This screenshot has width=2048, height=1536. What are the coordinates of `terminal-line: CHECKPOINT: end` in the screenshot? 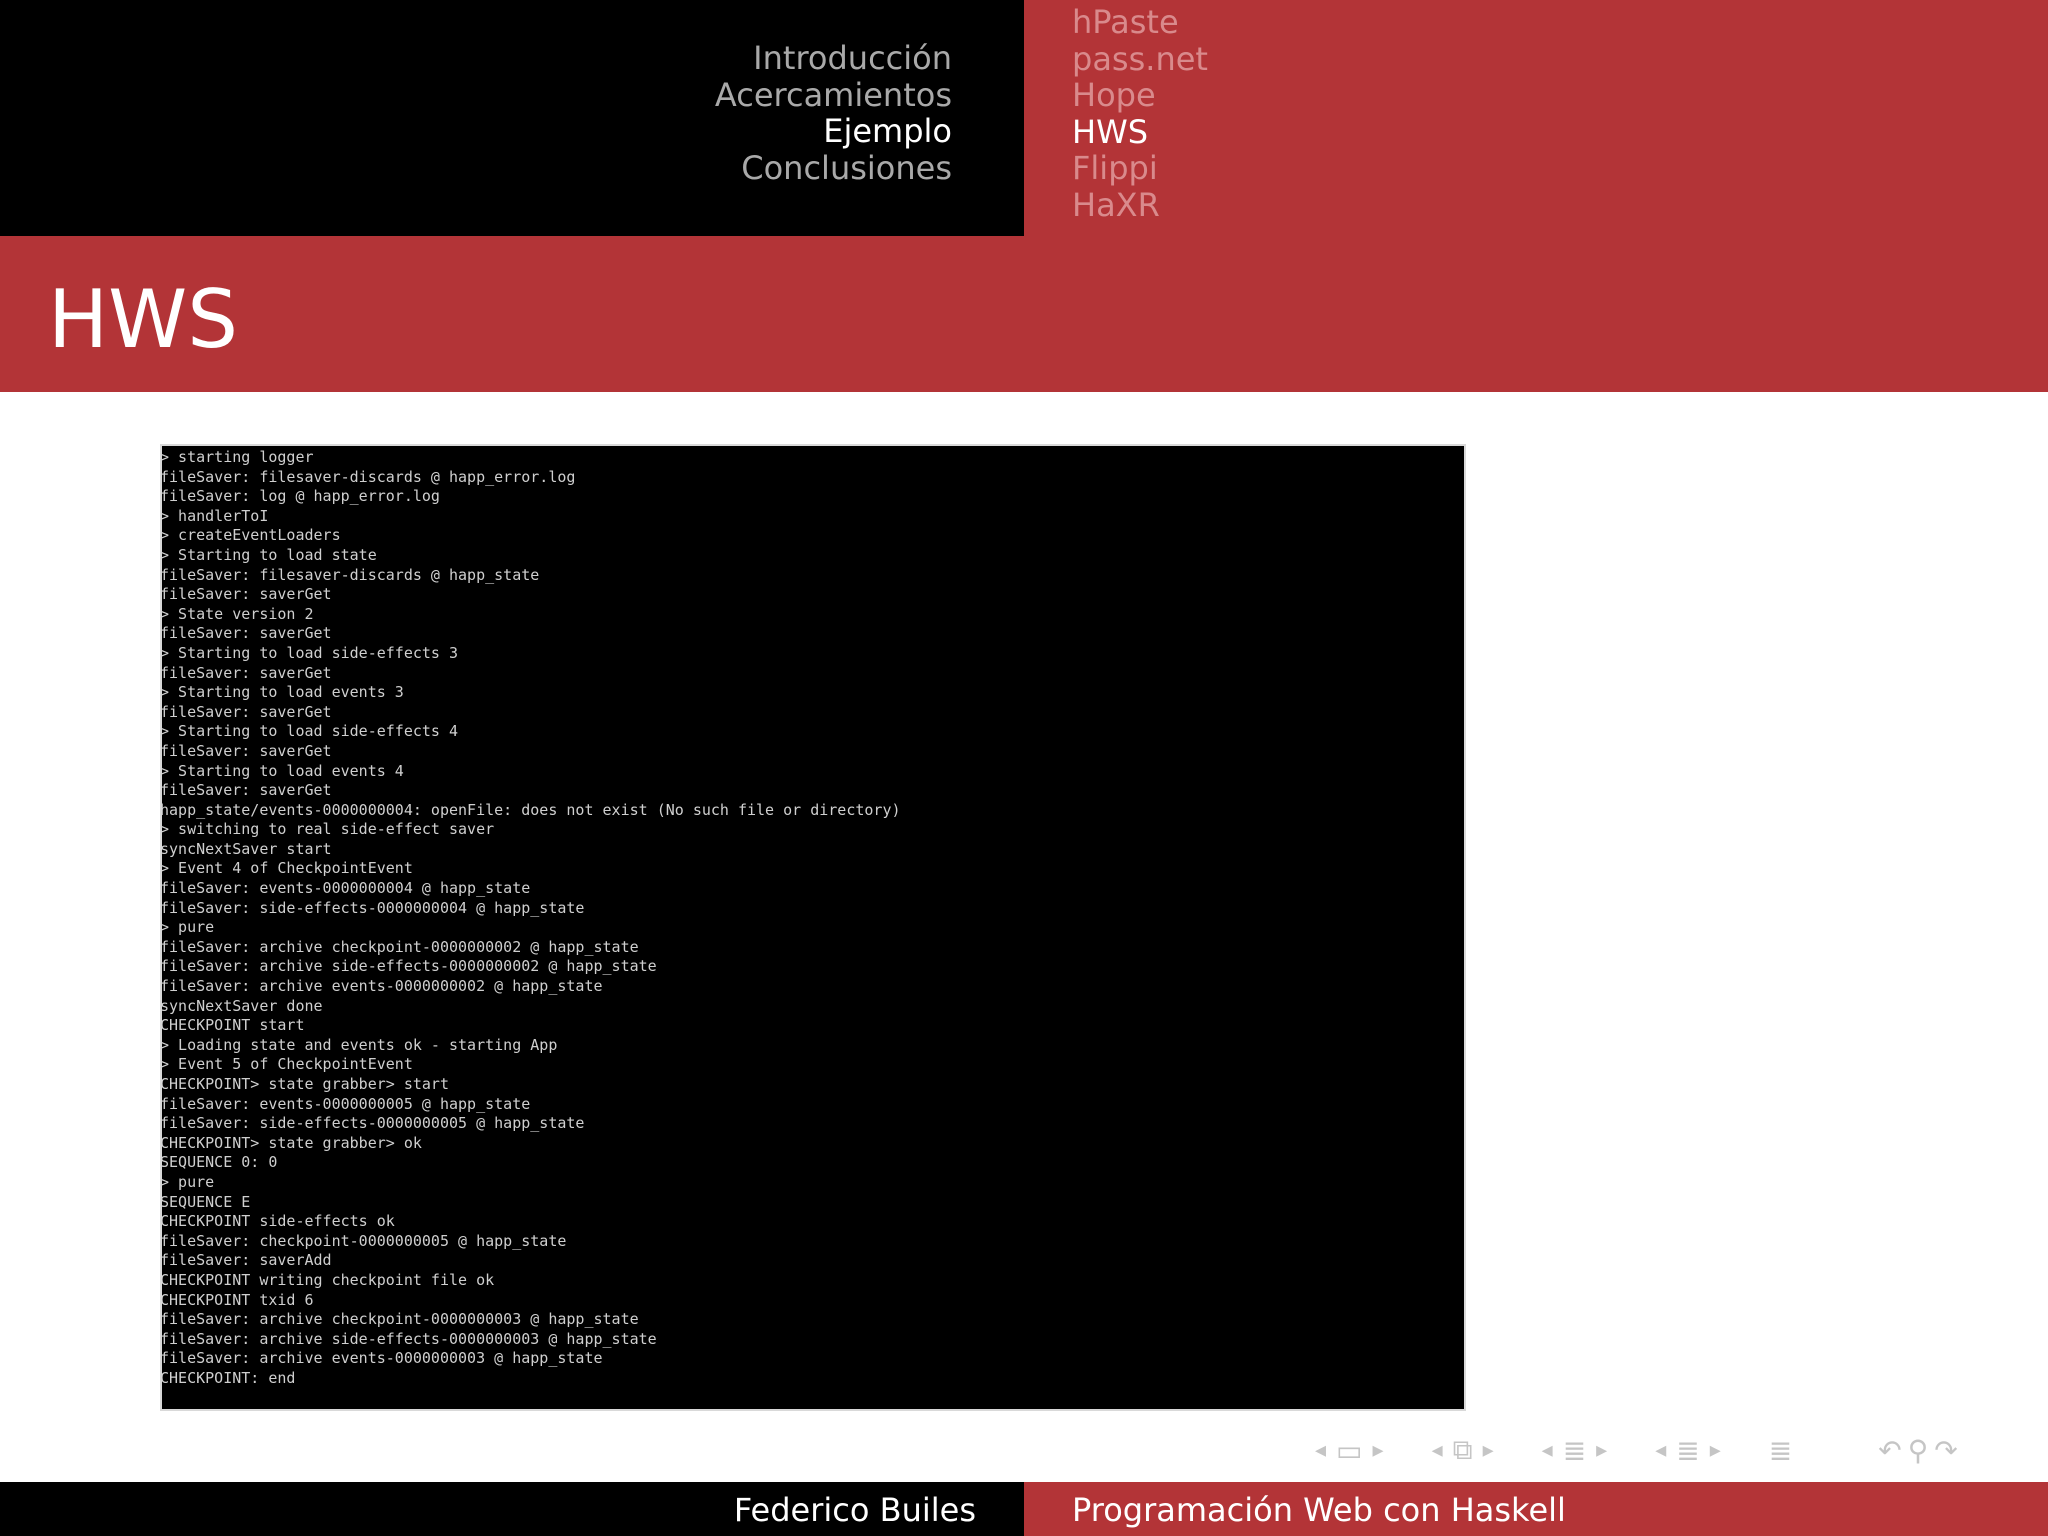 It's located at (229, 1377).